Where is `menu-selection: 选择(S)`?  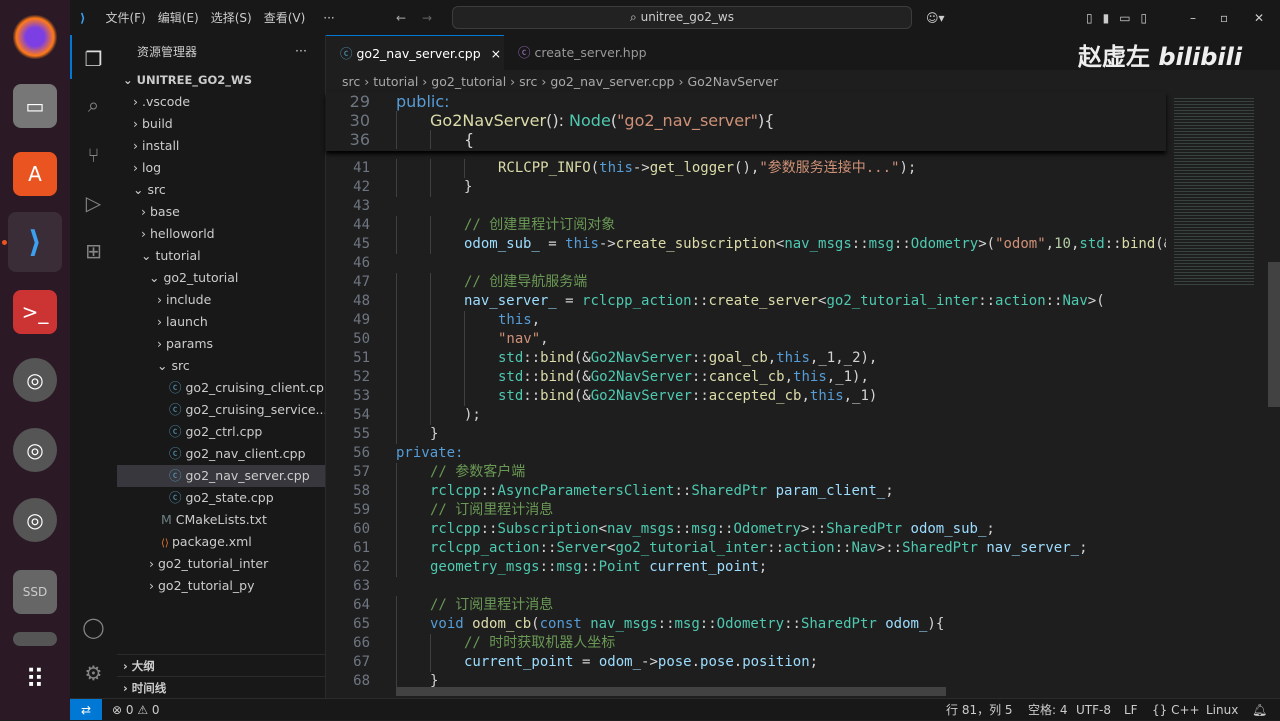
menu-selection: 选择(S) is located at coordinates (231, 17).